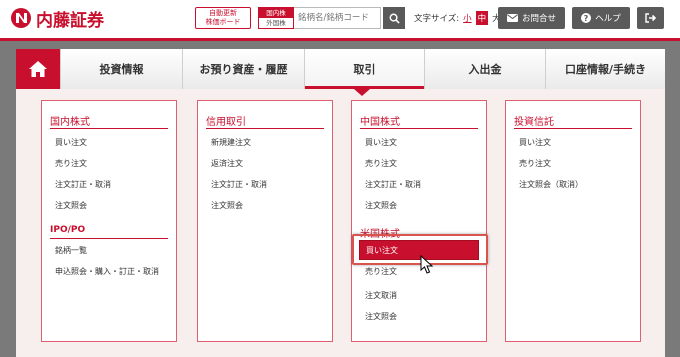 The image size is (680, 357). What do you see at coordinates (68, 230) in the screenshot?
I see `section-title-ipo-po: IPO/PO` at bounding box center [68, 230].